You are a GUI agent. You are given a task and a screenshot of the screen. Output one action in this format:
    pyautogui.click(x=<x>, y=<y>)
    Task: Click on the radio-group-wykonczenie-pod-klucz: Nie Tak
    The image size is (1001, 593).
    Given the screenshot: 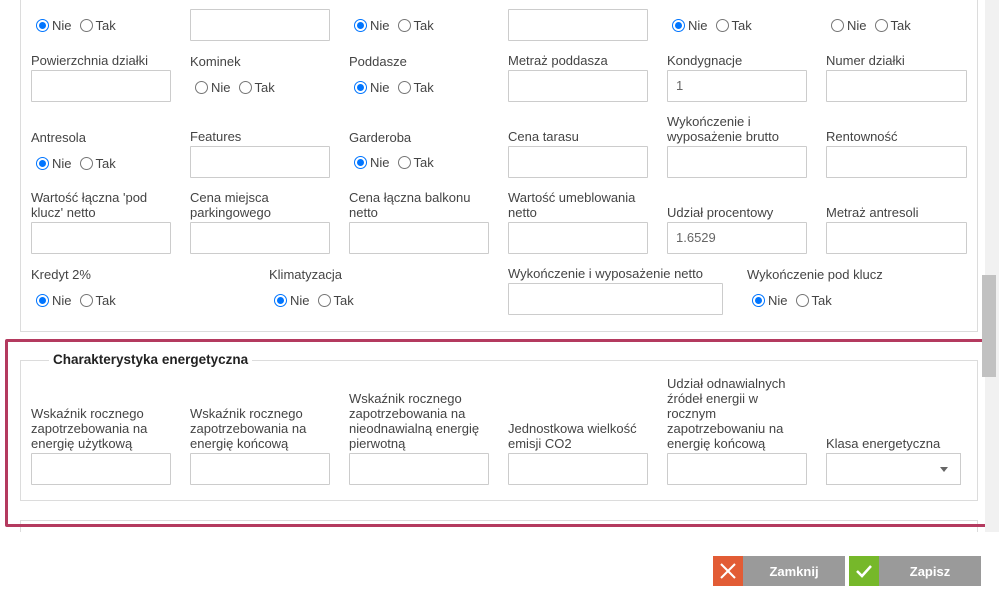 What is the action you would take?
    pyautogui.click(x=796, y=300)
    